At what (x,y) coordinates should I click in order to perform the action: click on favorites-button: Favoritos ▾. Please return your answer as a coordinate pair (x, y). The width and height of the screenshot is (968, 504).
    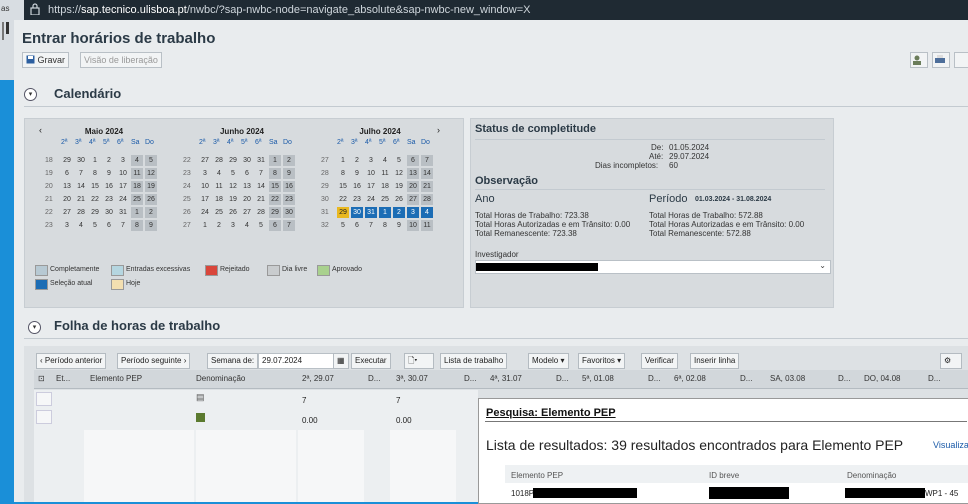
    Looking at the image, I should click on (602, 361).